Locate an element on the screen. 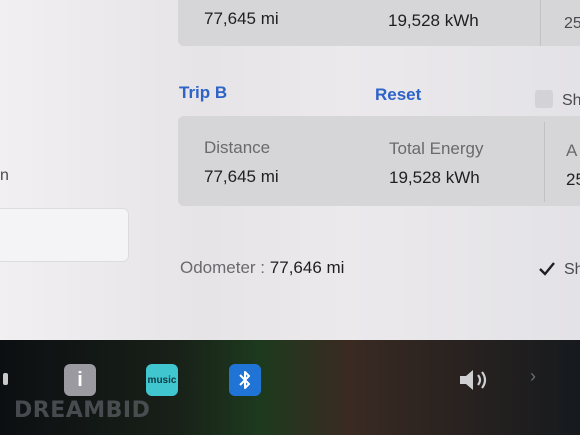 This screenshot has width=580, height=435. trip-a-avg-partial: 25 is located at coordinates (572, 23).